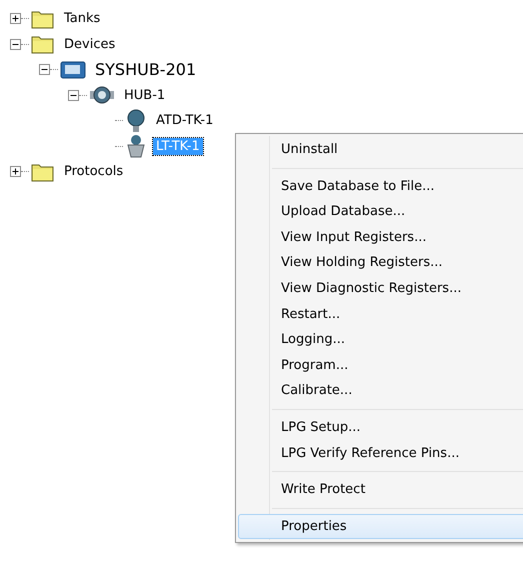  I want to click on tree-item: HUB-1, so click(144, 95).